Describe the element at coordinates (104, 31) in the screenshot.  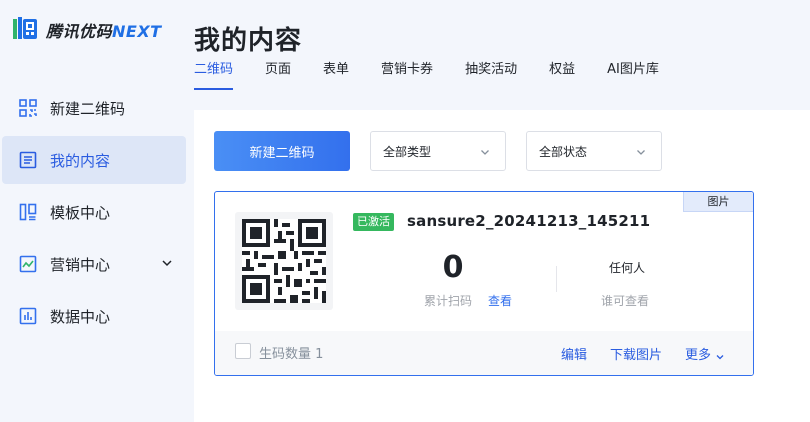
I see `logo-text: 腾讯优码NEXT` at that location.